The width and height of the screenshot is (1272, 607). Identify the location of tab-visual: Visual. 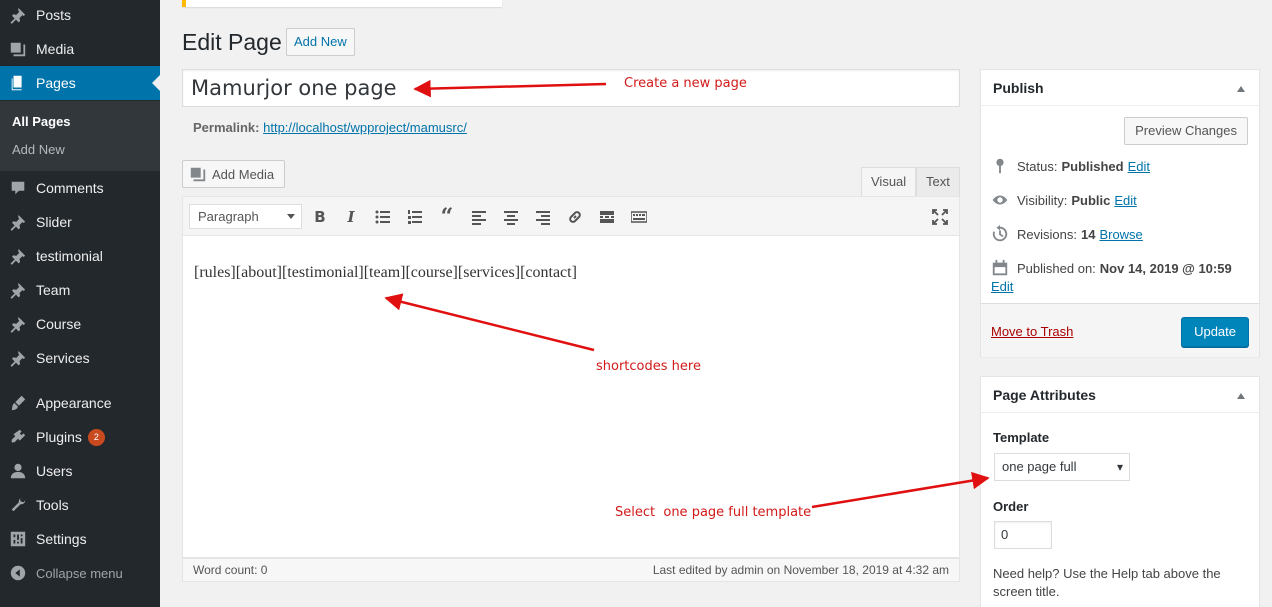
(889, 181).